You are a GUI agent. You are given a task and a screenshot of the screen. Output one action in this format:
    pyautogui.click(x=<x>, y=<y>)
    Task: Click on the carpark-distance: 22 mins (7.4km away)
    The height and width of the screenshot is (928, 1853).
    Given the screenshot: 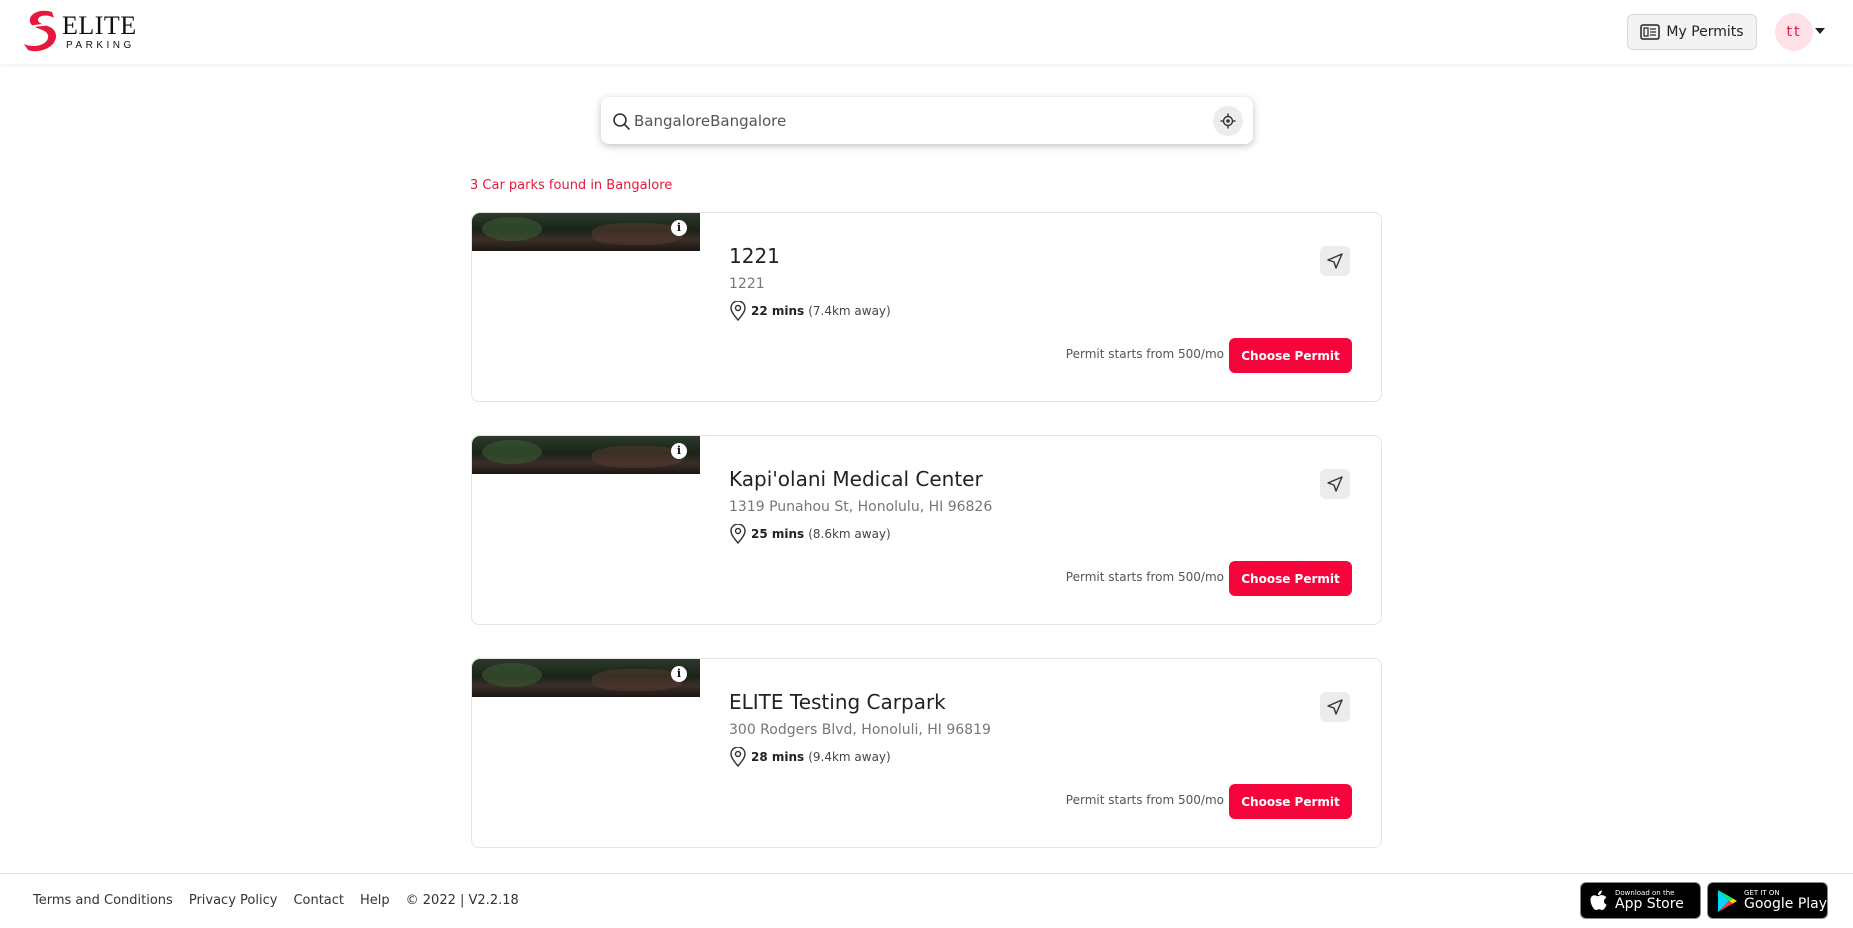 What is the action you would take?
    pyautogui.click(x=810, y=311)
    